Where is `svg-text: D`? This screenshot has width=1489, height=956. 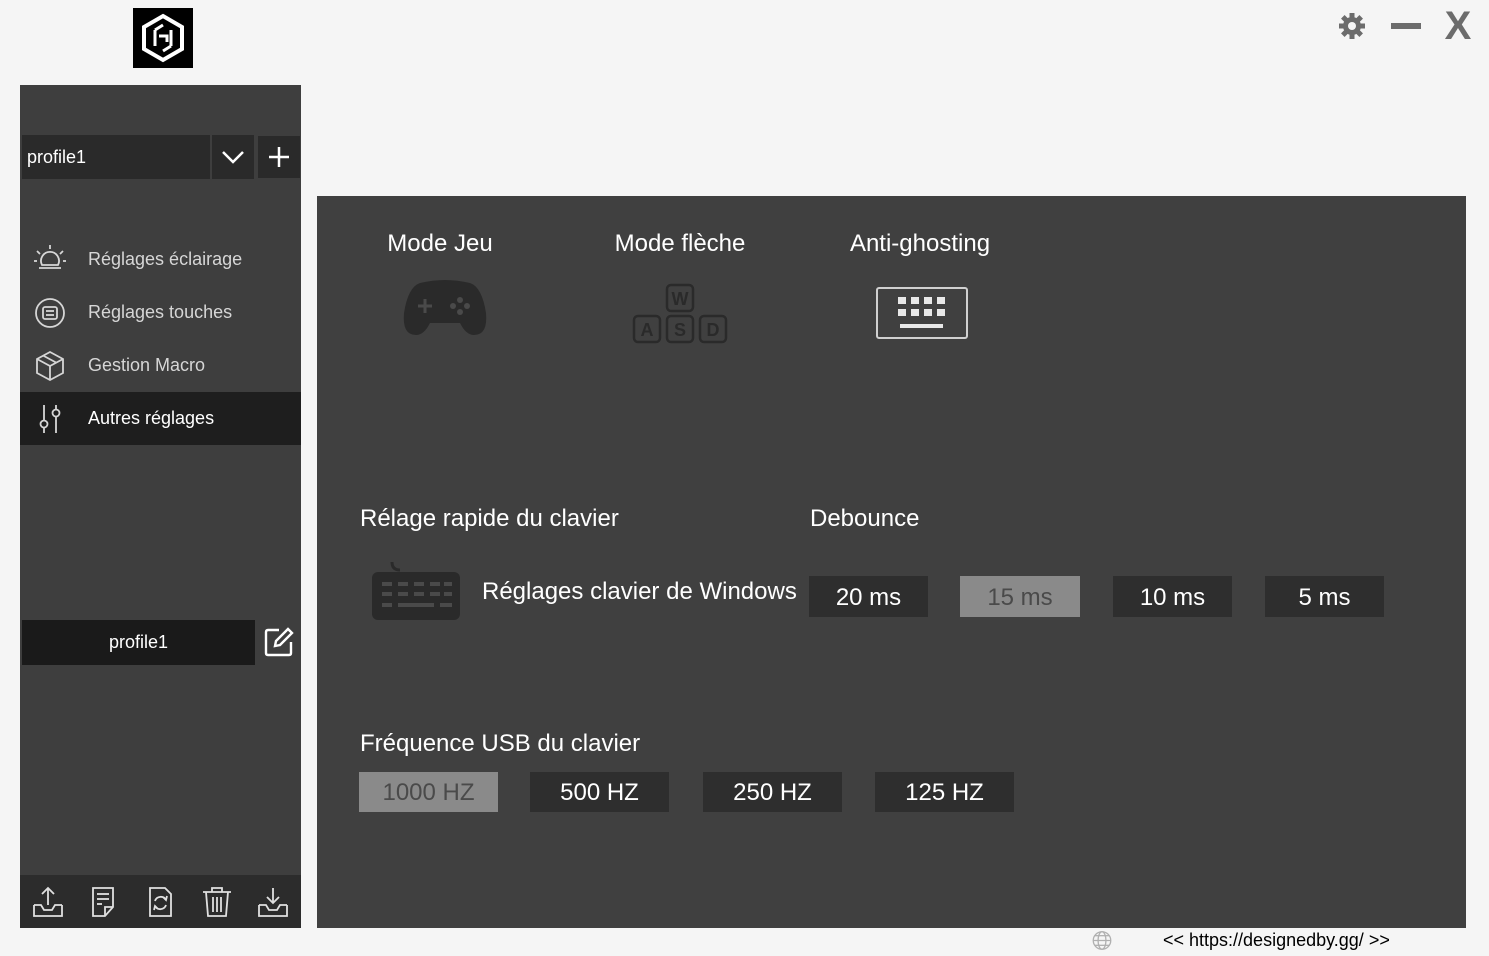
svg-text: D is located at coordinates (713, 330).